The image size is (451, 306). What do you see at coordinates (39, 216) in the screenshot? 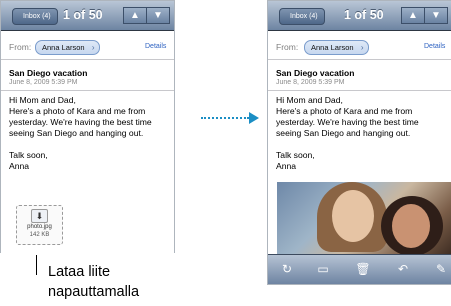
I see `download-arrow-icon: ⬇` at bounding box center [39, 216].